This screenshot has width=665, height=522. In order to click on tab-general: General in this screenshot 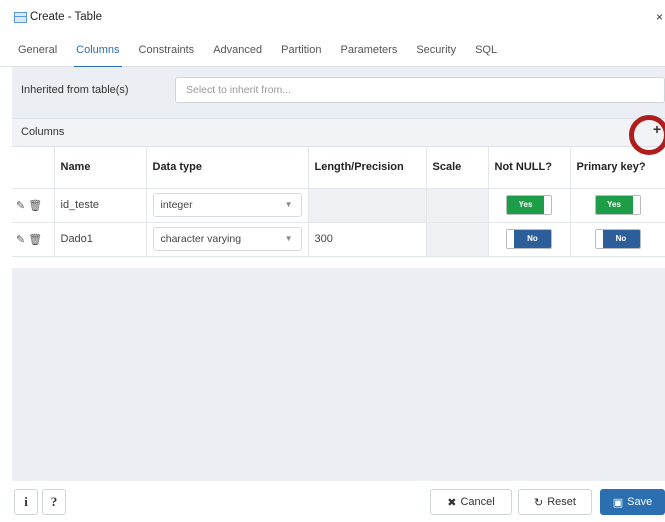, I will do `click(37, 50)`.